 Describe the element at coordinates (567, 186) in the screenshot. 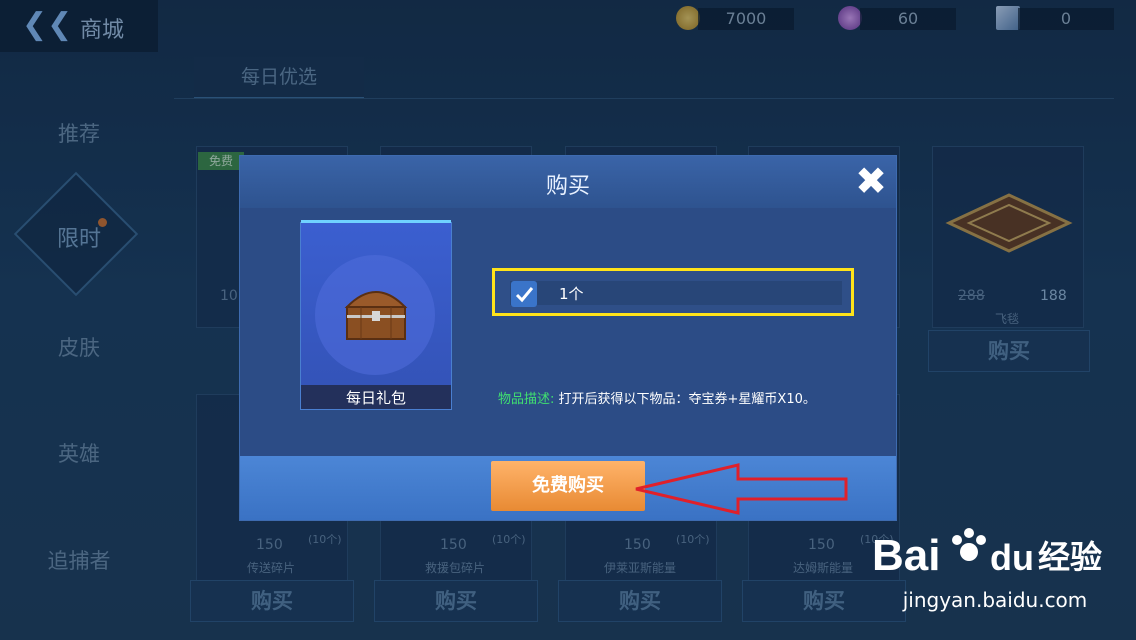

I see `dialog-title: 购买` at that location.